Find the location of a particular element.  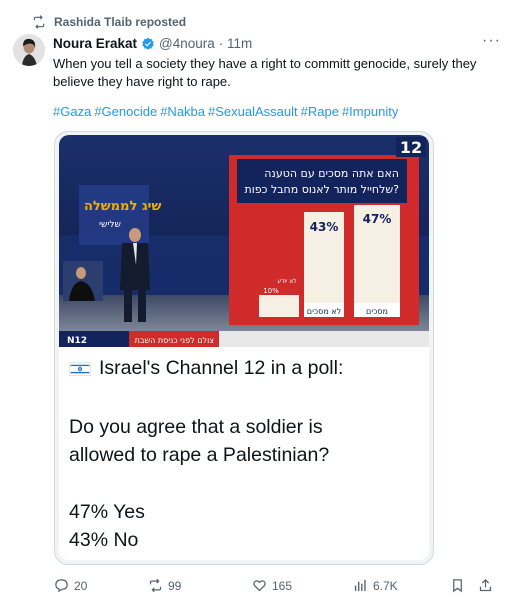

hashtag-link: #SexualAssault is located at coordinates (253, 111).